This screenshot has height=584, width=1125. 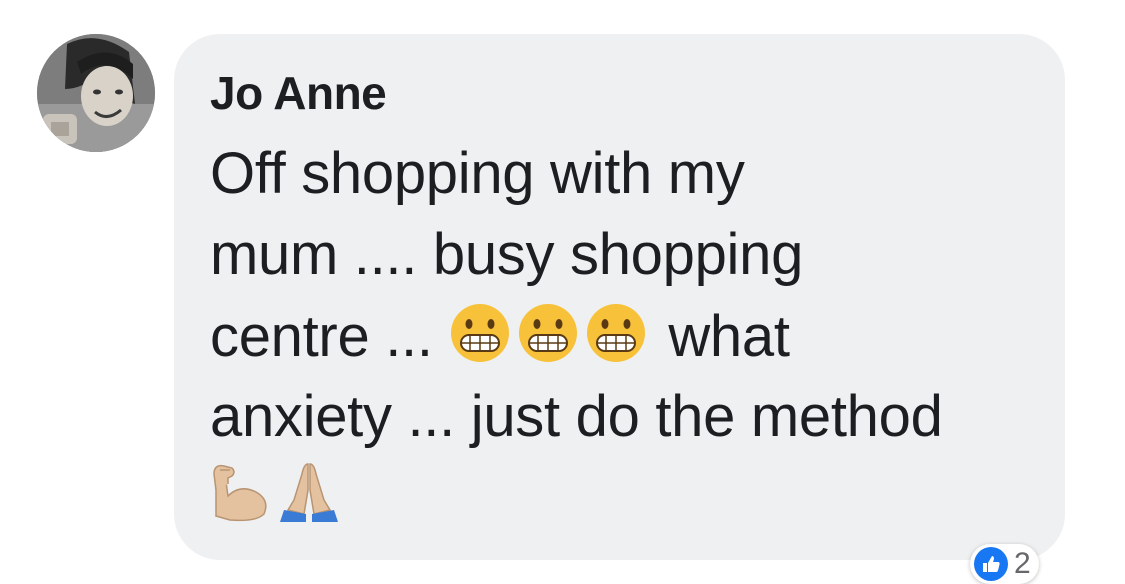 I want to click on comment-text-line-1: Off shopping with my, so click(x=477, y=173).